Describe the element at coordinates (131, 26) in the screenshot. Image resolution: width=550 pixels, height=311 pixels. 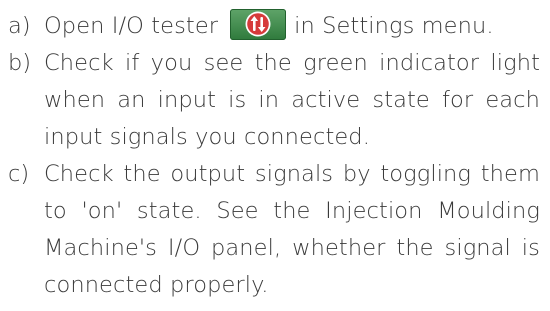
I see `step-a-text-before: Open I/O tester` at that location.